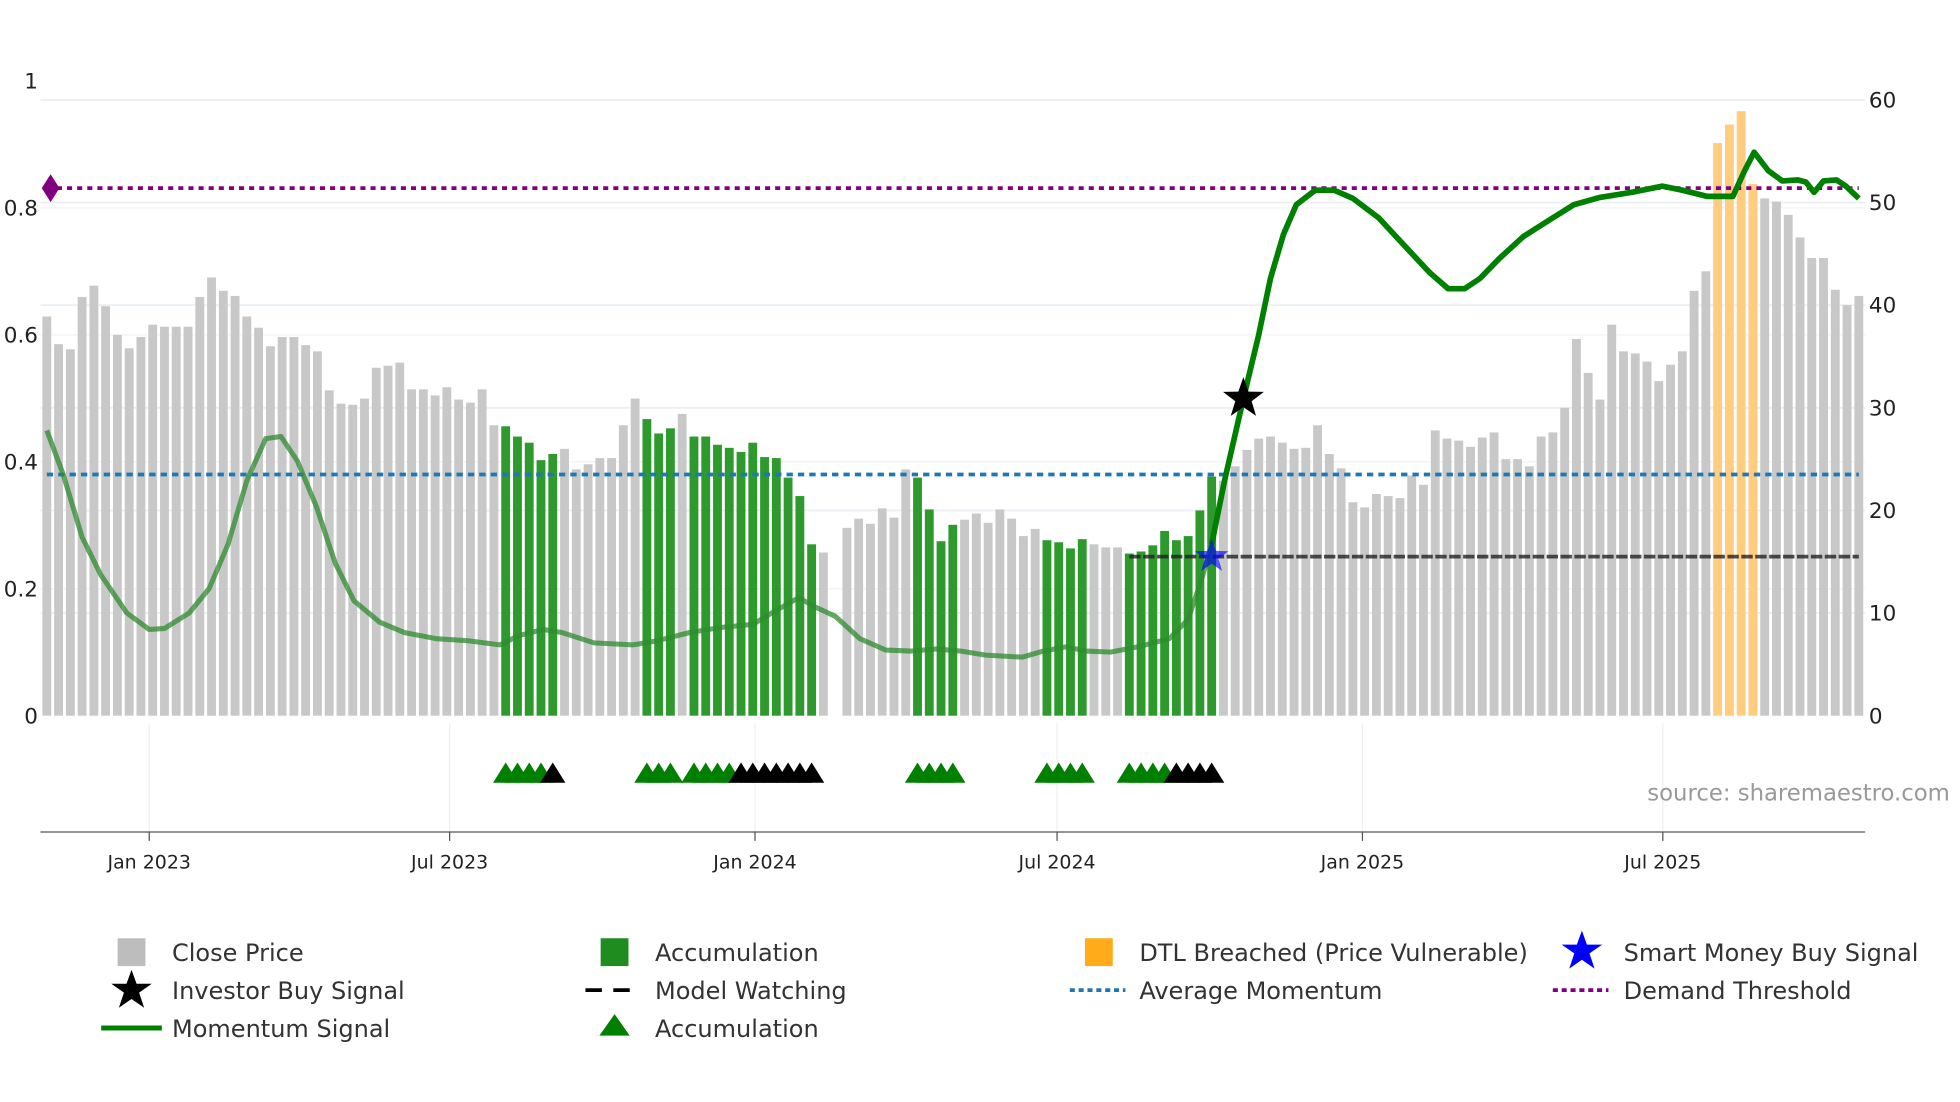 This screenshot has height=1102, width=1960. Describe the element at coordinates (21, 462) in the screenshot. I see `left-axis-tick-label: 0.4` at that location.